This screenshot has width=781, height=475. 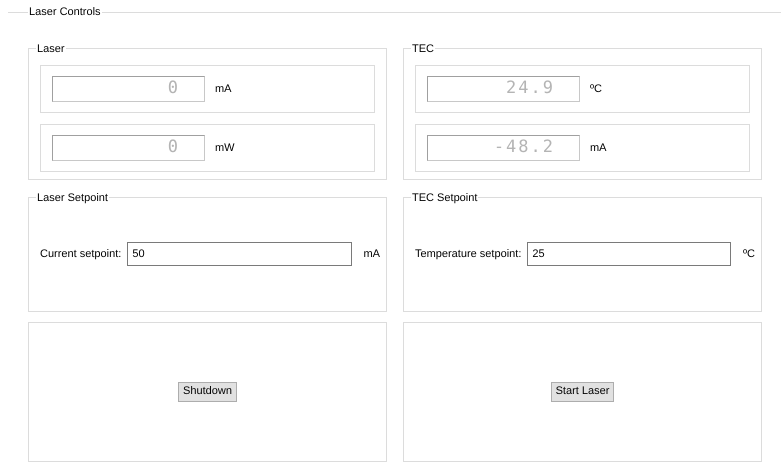 What do you see at coordinates (444, 198) in the screenshot?
I see `panel-title: TEC Setpoint` at bounding box center [444, 198].